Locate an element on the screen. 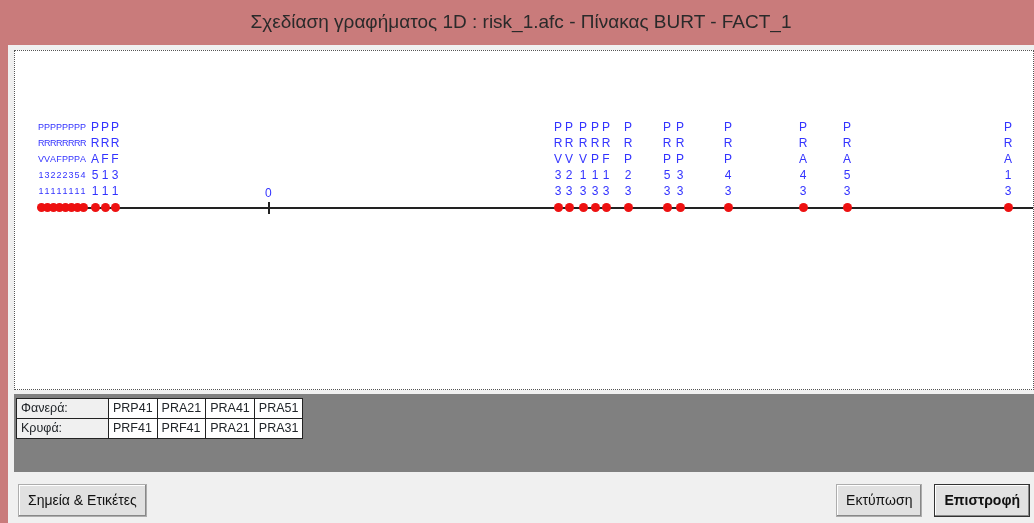 The width and height of the screenshot is (1034, 523). point-label: PRP53 is located at coordinates (667, 159).